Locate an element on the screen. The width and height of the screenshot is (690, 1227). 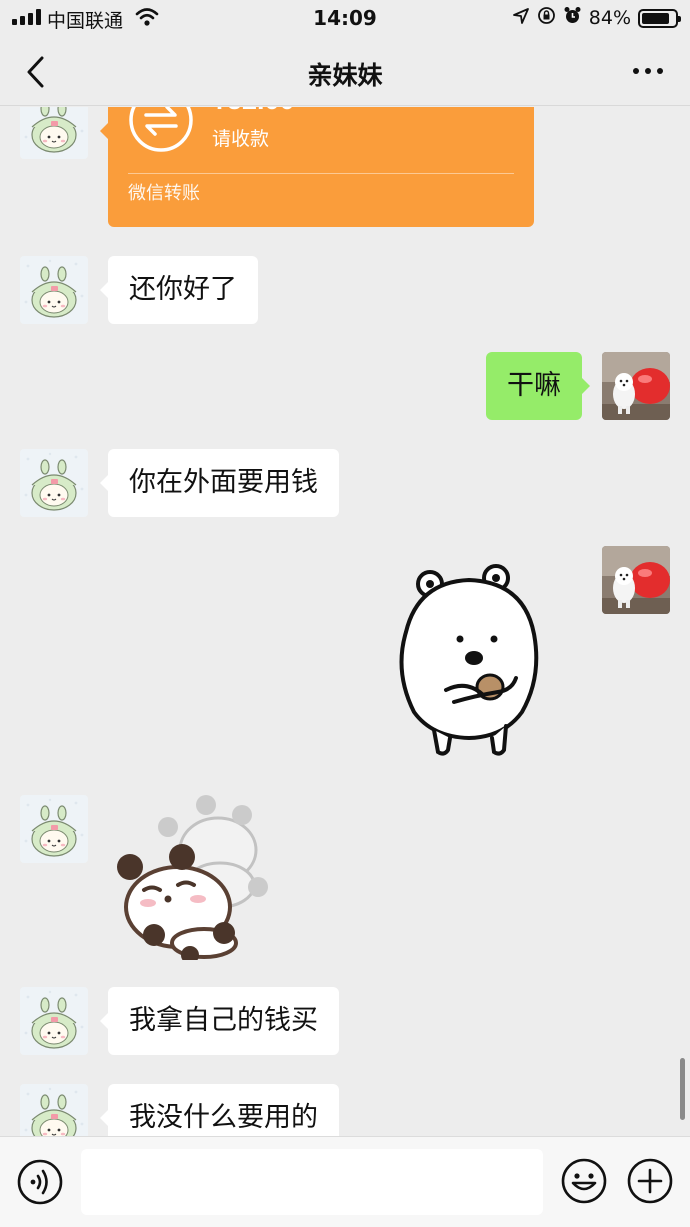
transfer-status: 请收款 is located at coordinates (241, 139).